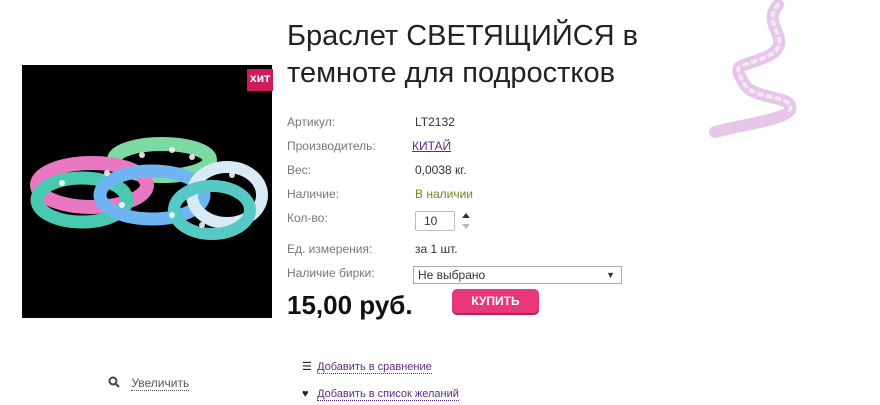 The width and height of the screenshot is (880, 405). What do you see at coordinates (299, 170) in the screenshot?
I see `weight-label: Вес:` at bounding box center [299, 170].